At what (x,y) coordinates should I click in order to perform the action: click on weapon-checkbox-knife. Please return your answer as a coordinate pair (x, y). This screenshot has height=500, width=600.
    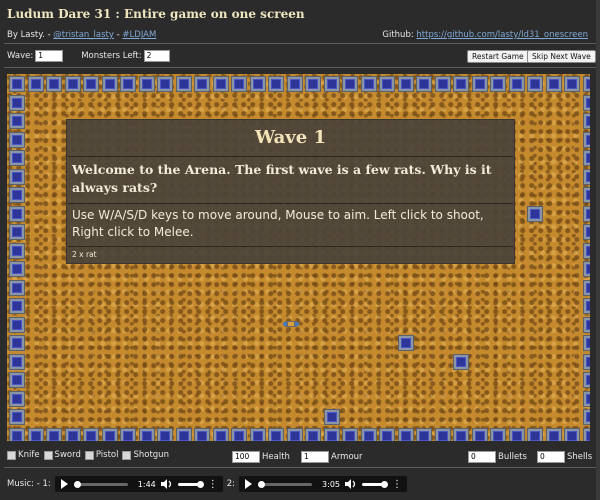
    Looking at the image, I should click on (11, 455).